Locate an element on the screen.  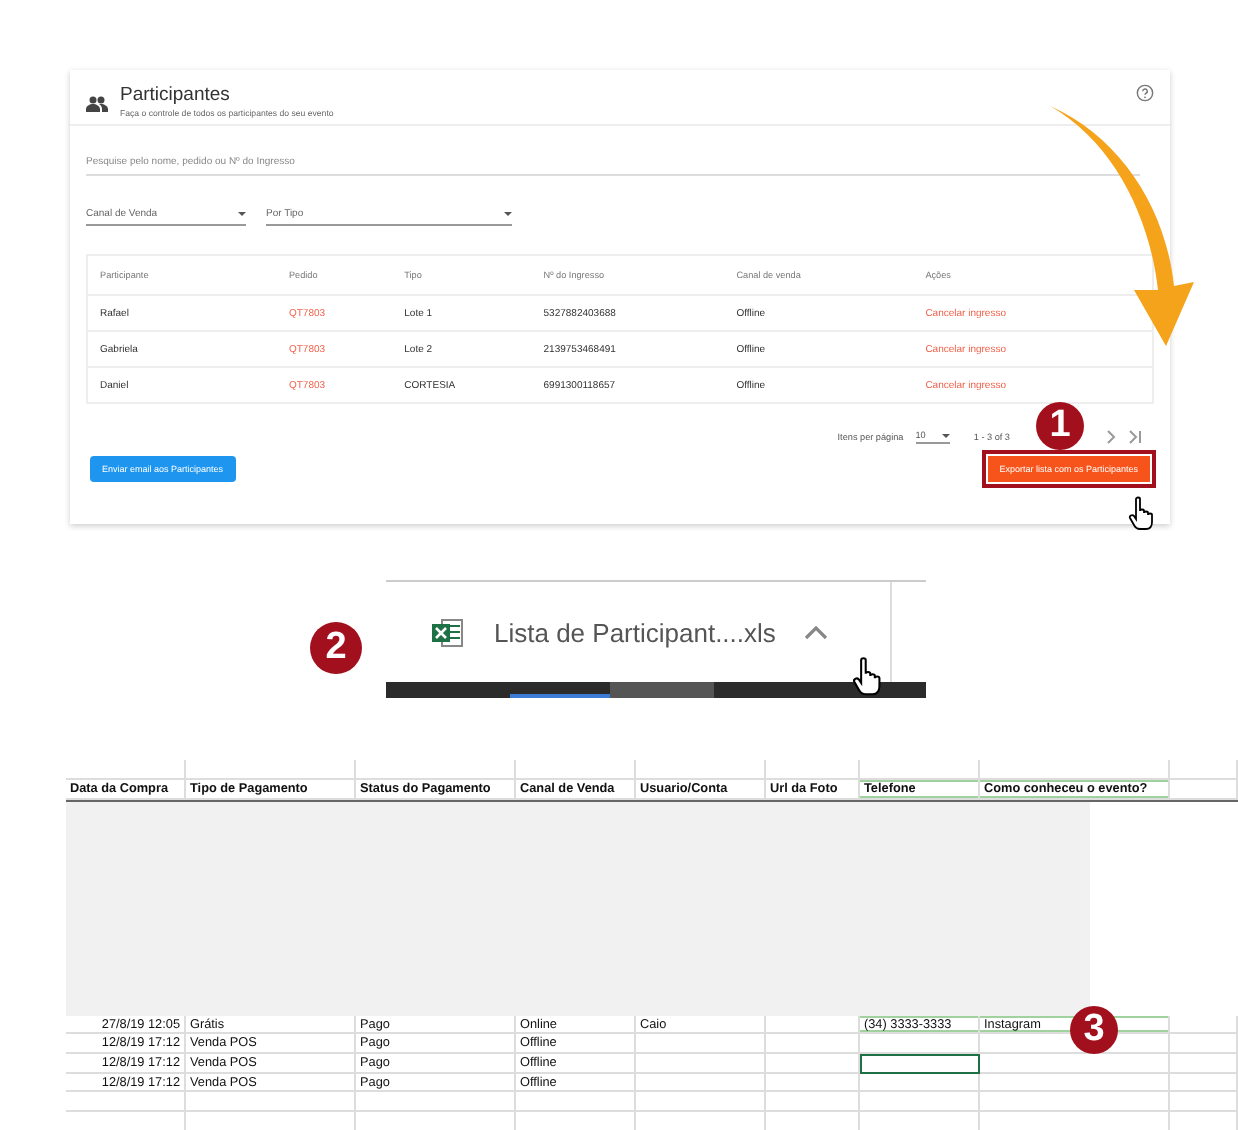
next-page-icon is located at coordinates (1111, 436).